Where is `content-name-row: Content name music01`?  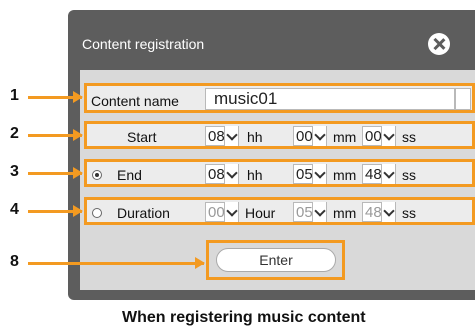
content-name-row: Content name music01 is located at coordinates (279, 98).